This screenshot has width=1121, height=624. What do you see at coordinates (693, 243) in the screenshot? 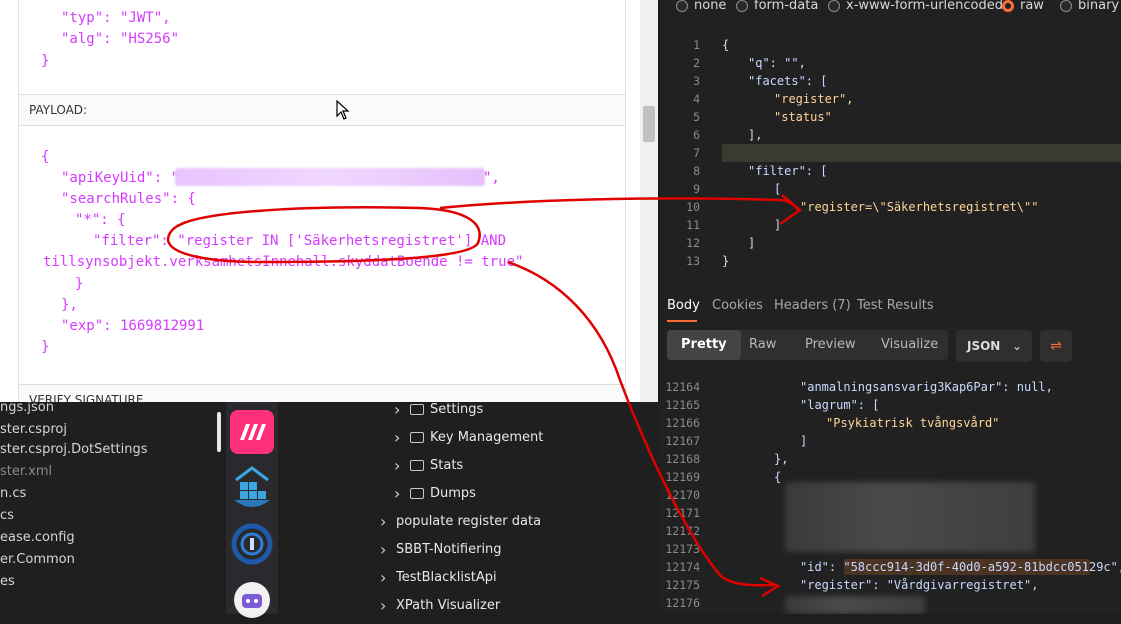
I see `line-number: 12` at bounding box center [693, 243].